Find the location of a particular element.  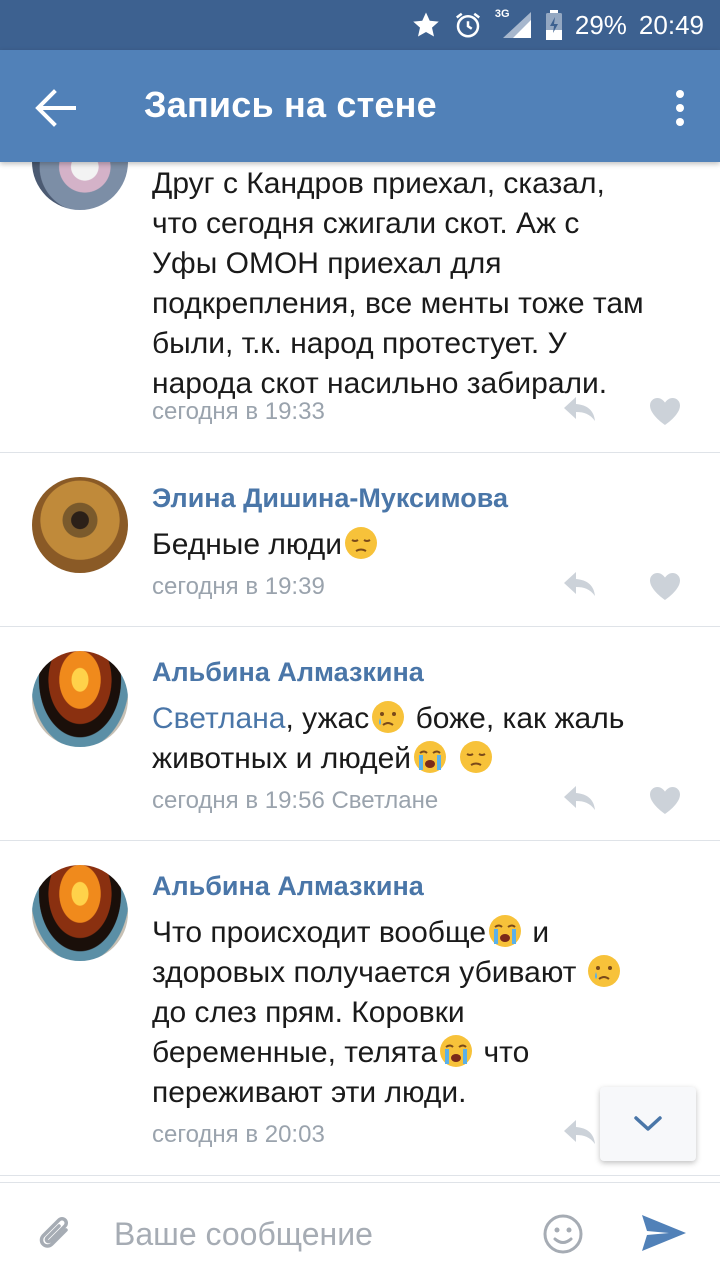

comment-time: сегодня в 19:33 is located at coordinates (238, 411).